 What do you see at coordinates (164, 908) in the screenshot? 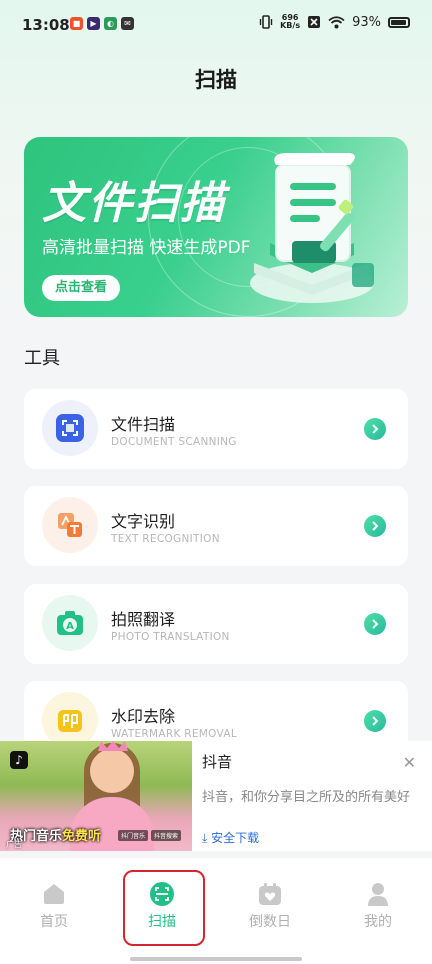
I see `highlight-outline` at bounding box center [164, 908].